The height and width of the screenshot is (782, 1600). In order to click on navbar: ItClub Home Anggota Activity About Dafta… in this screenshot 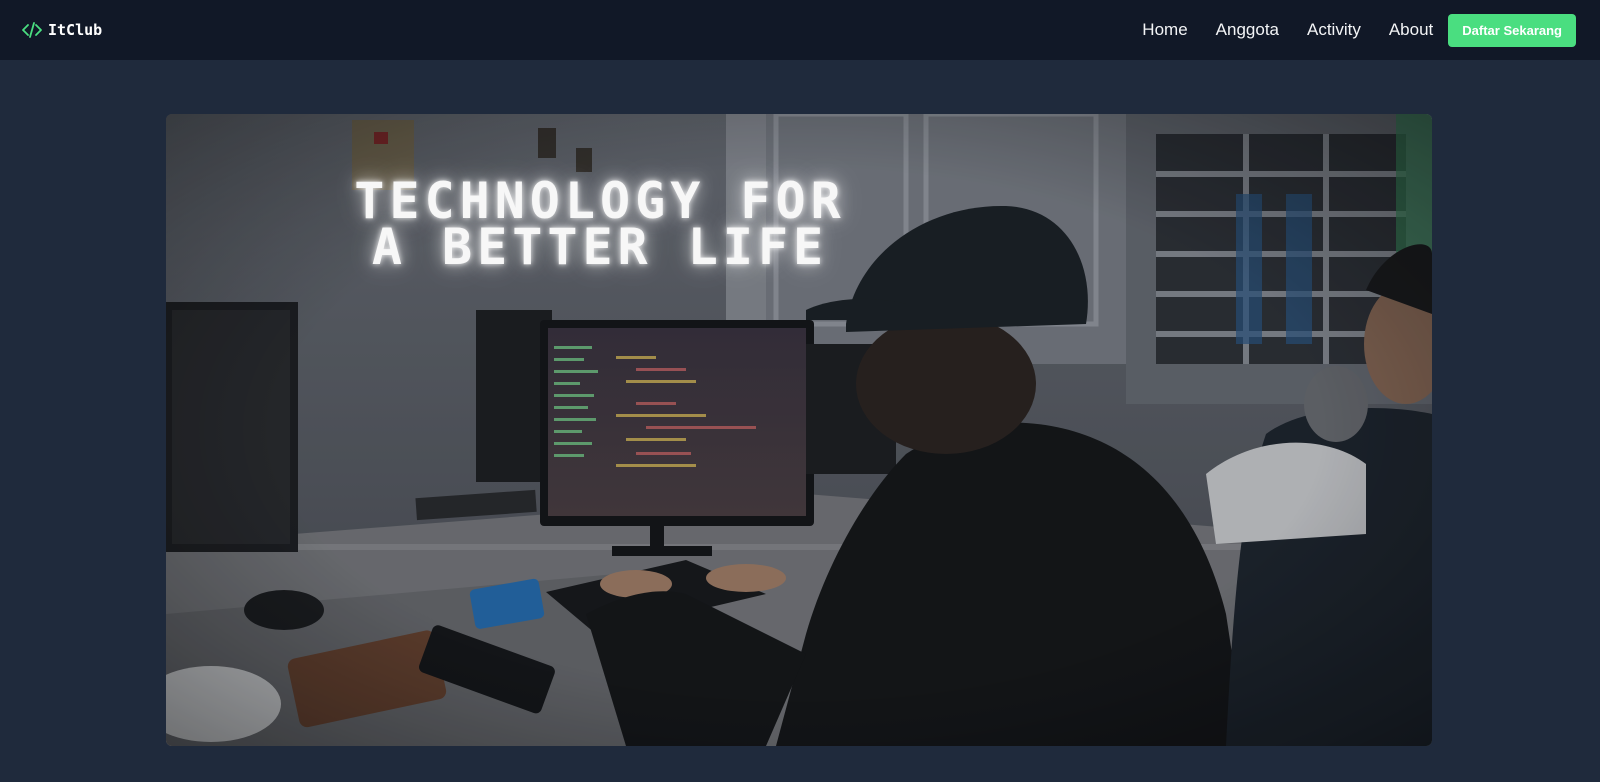, I will do `click(800, 30)`.